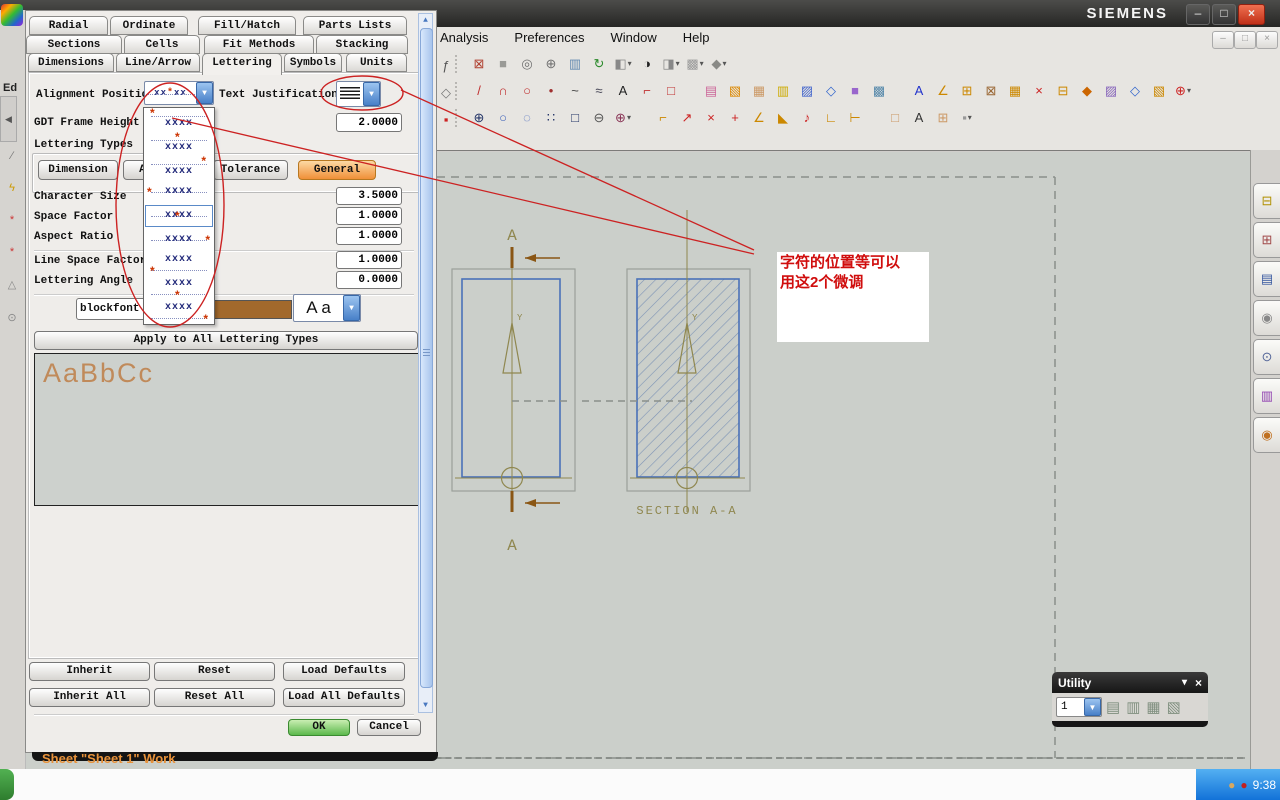  I want to click on space-factor-field, so click(369, 216).